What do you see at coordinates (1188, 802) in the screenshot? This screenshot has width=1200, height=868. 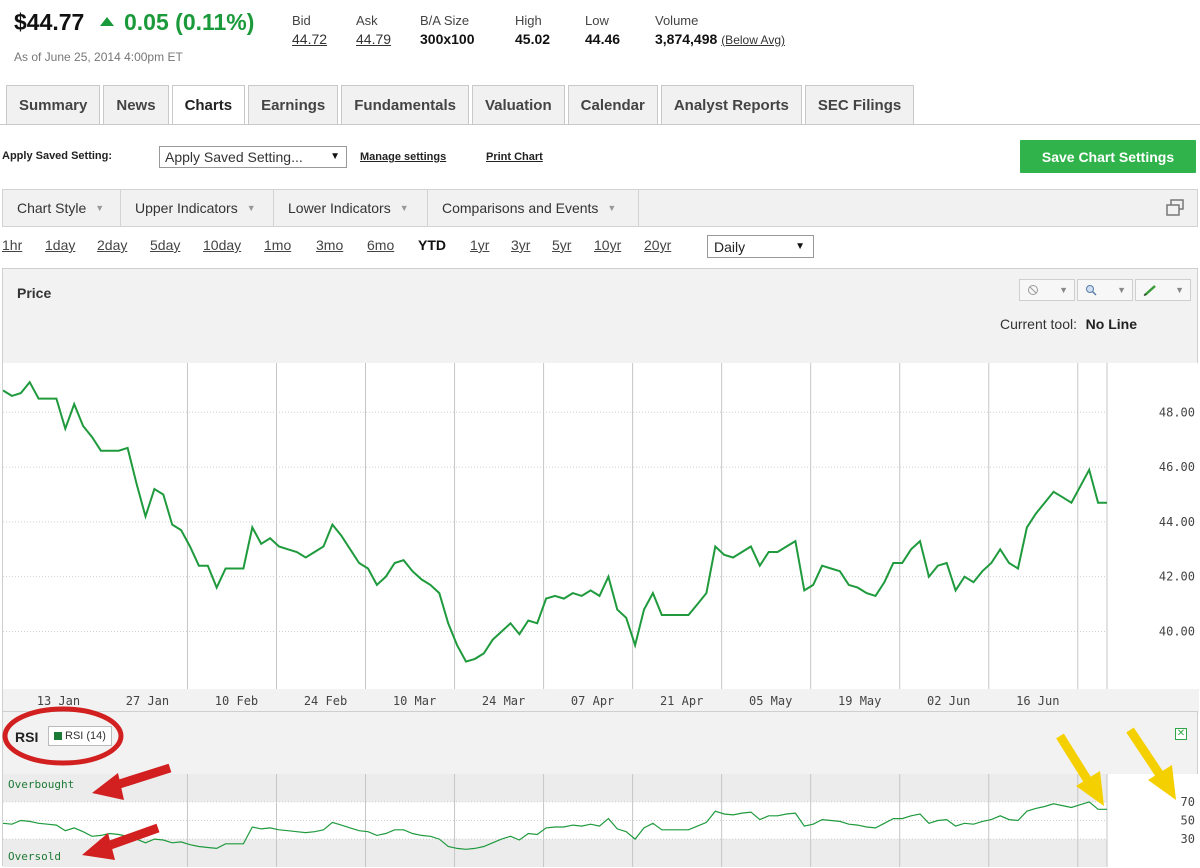 I see `rsi-y-tick-label: 70` at bounding box center [1188, 802].